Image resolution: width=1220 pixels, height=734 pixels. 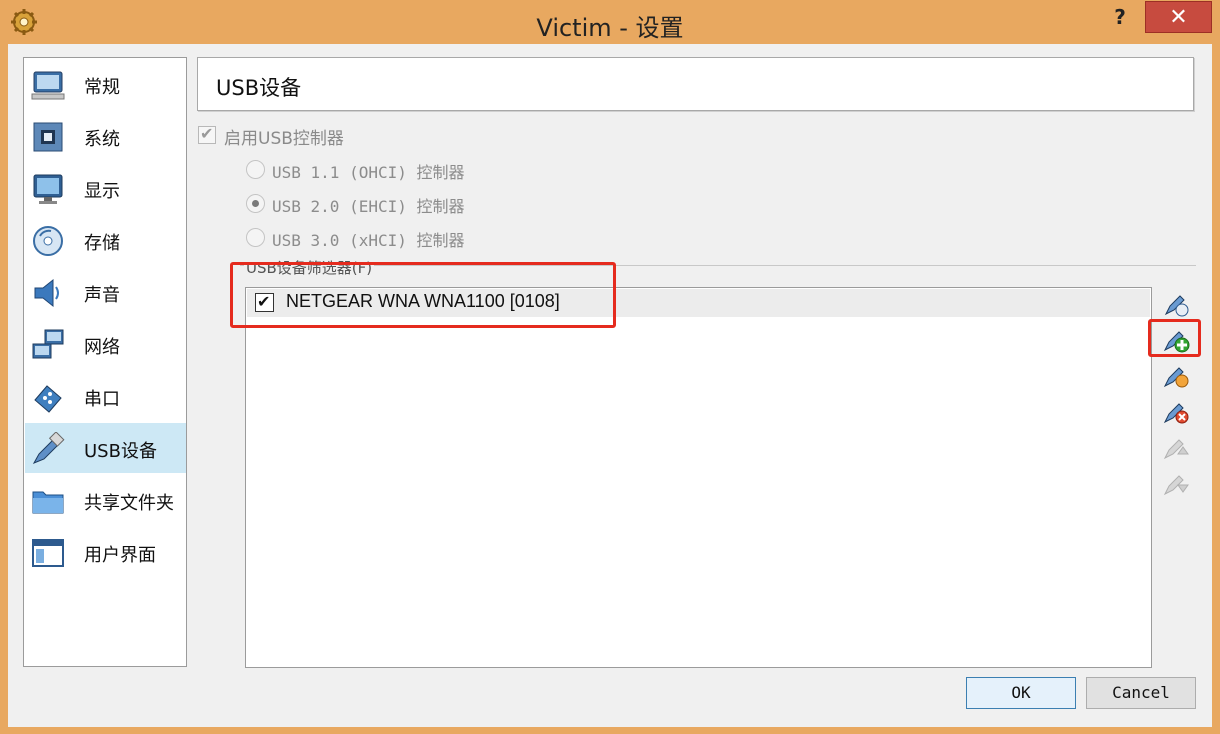 I want to click on sidebar-item-general: 常规, so click(x=105, y=84).